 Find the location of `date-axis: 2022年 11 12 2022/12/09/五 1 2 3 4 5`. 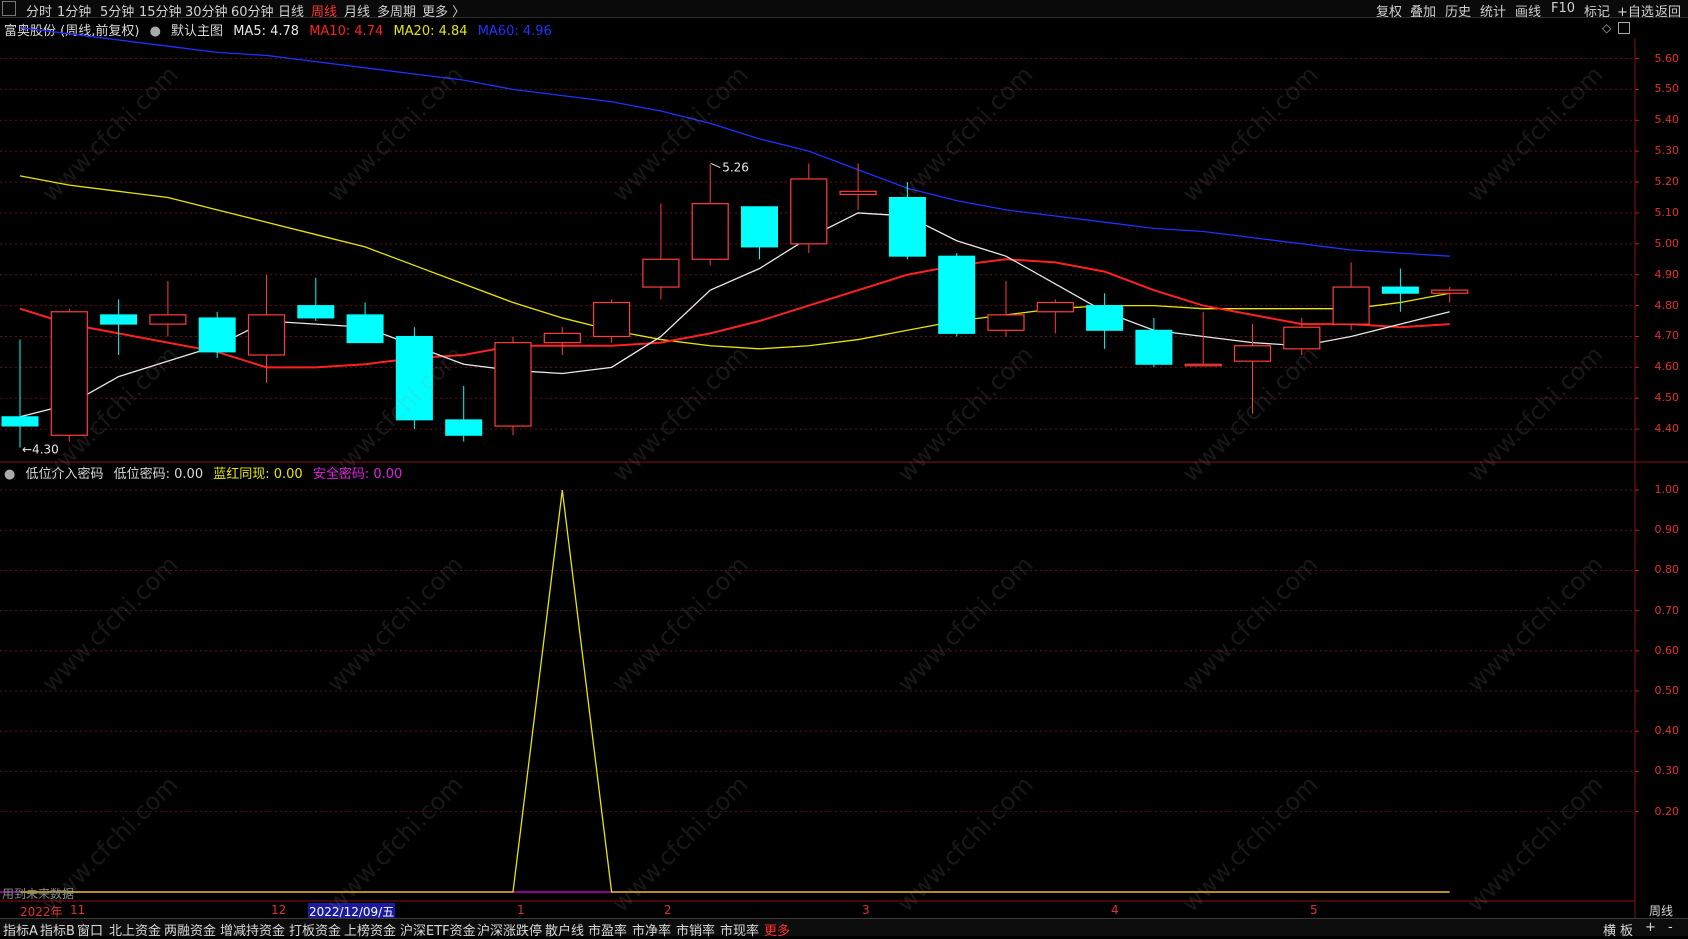

date-axis: 2022年 11 12 2022/12/09/五 1 2 3 4 5 is located at coordinates (817, 911).